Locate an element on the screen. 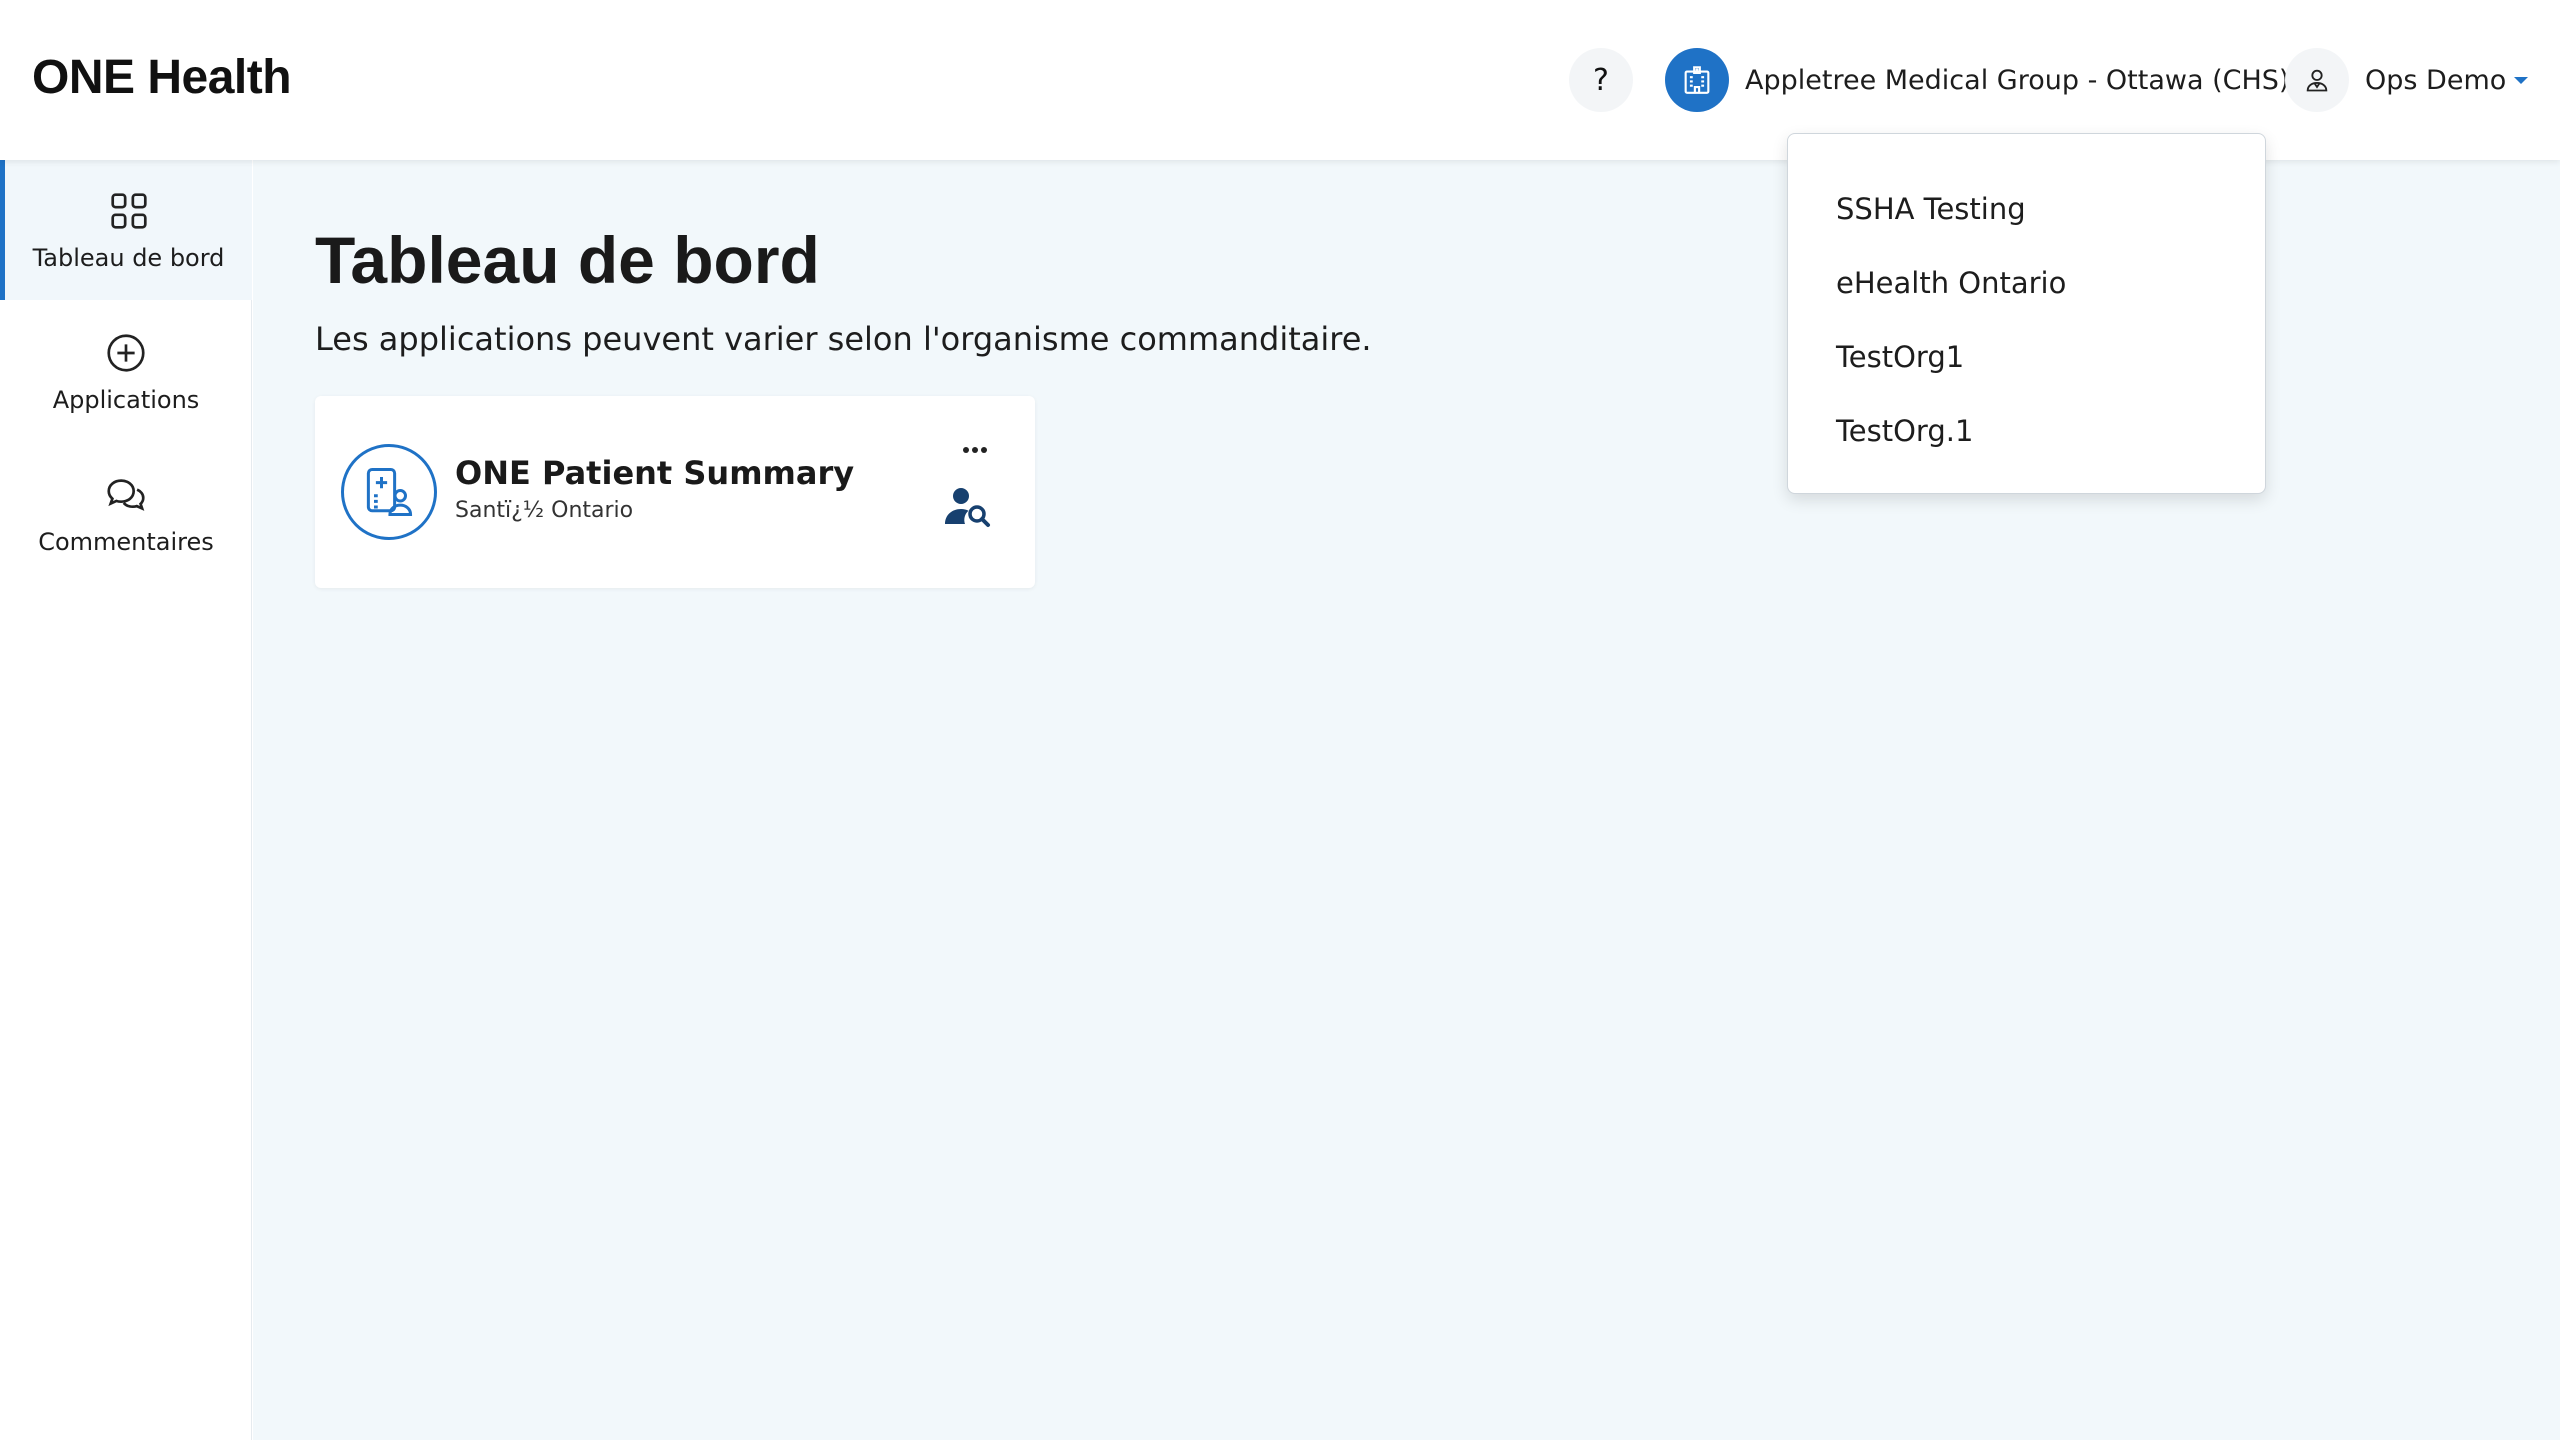 The width and height of the screenshot is (2560, 1440). sidebar-item-applications: Applications is located at coordinates (126, 372).